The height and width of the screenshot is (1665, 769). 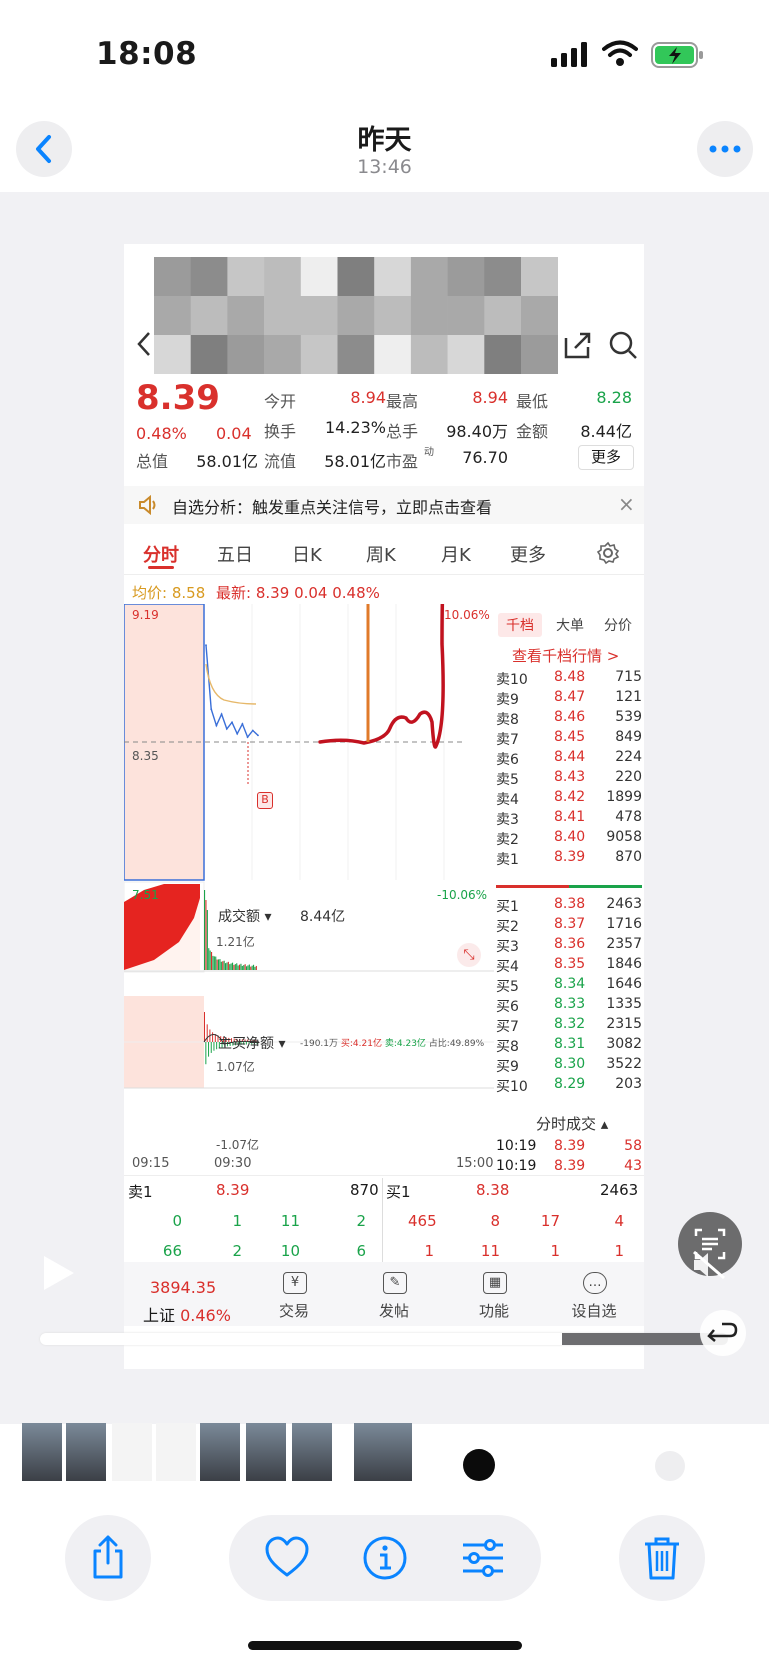 I want to click on tab-1: 五日, so click(x=235, y=554).